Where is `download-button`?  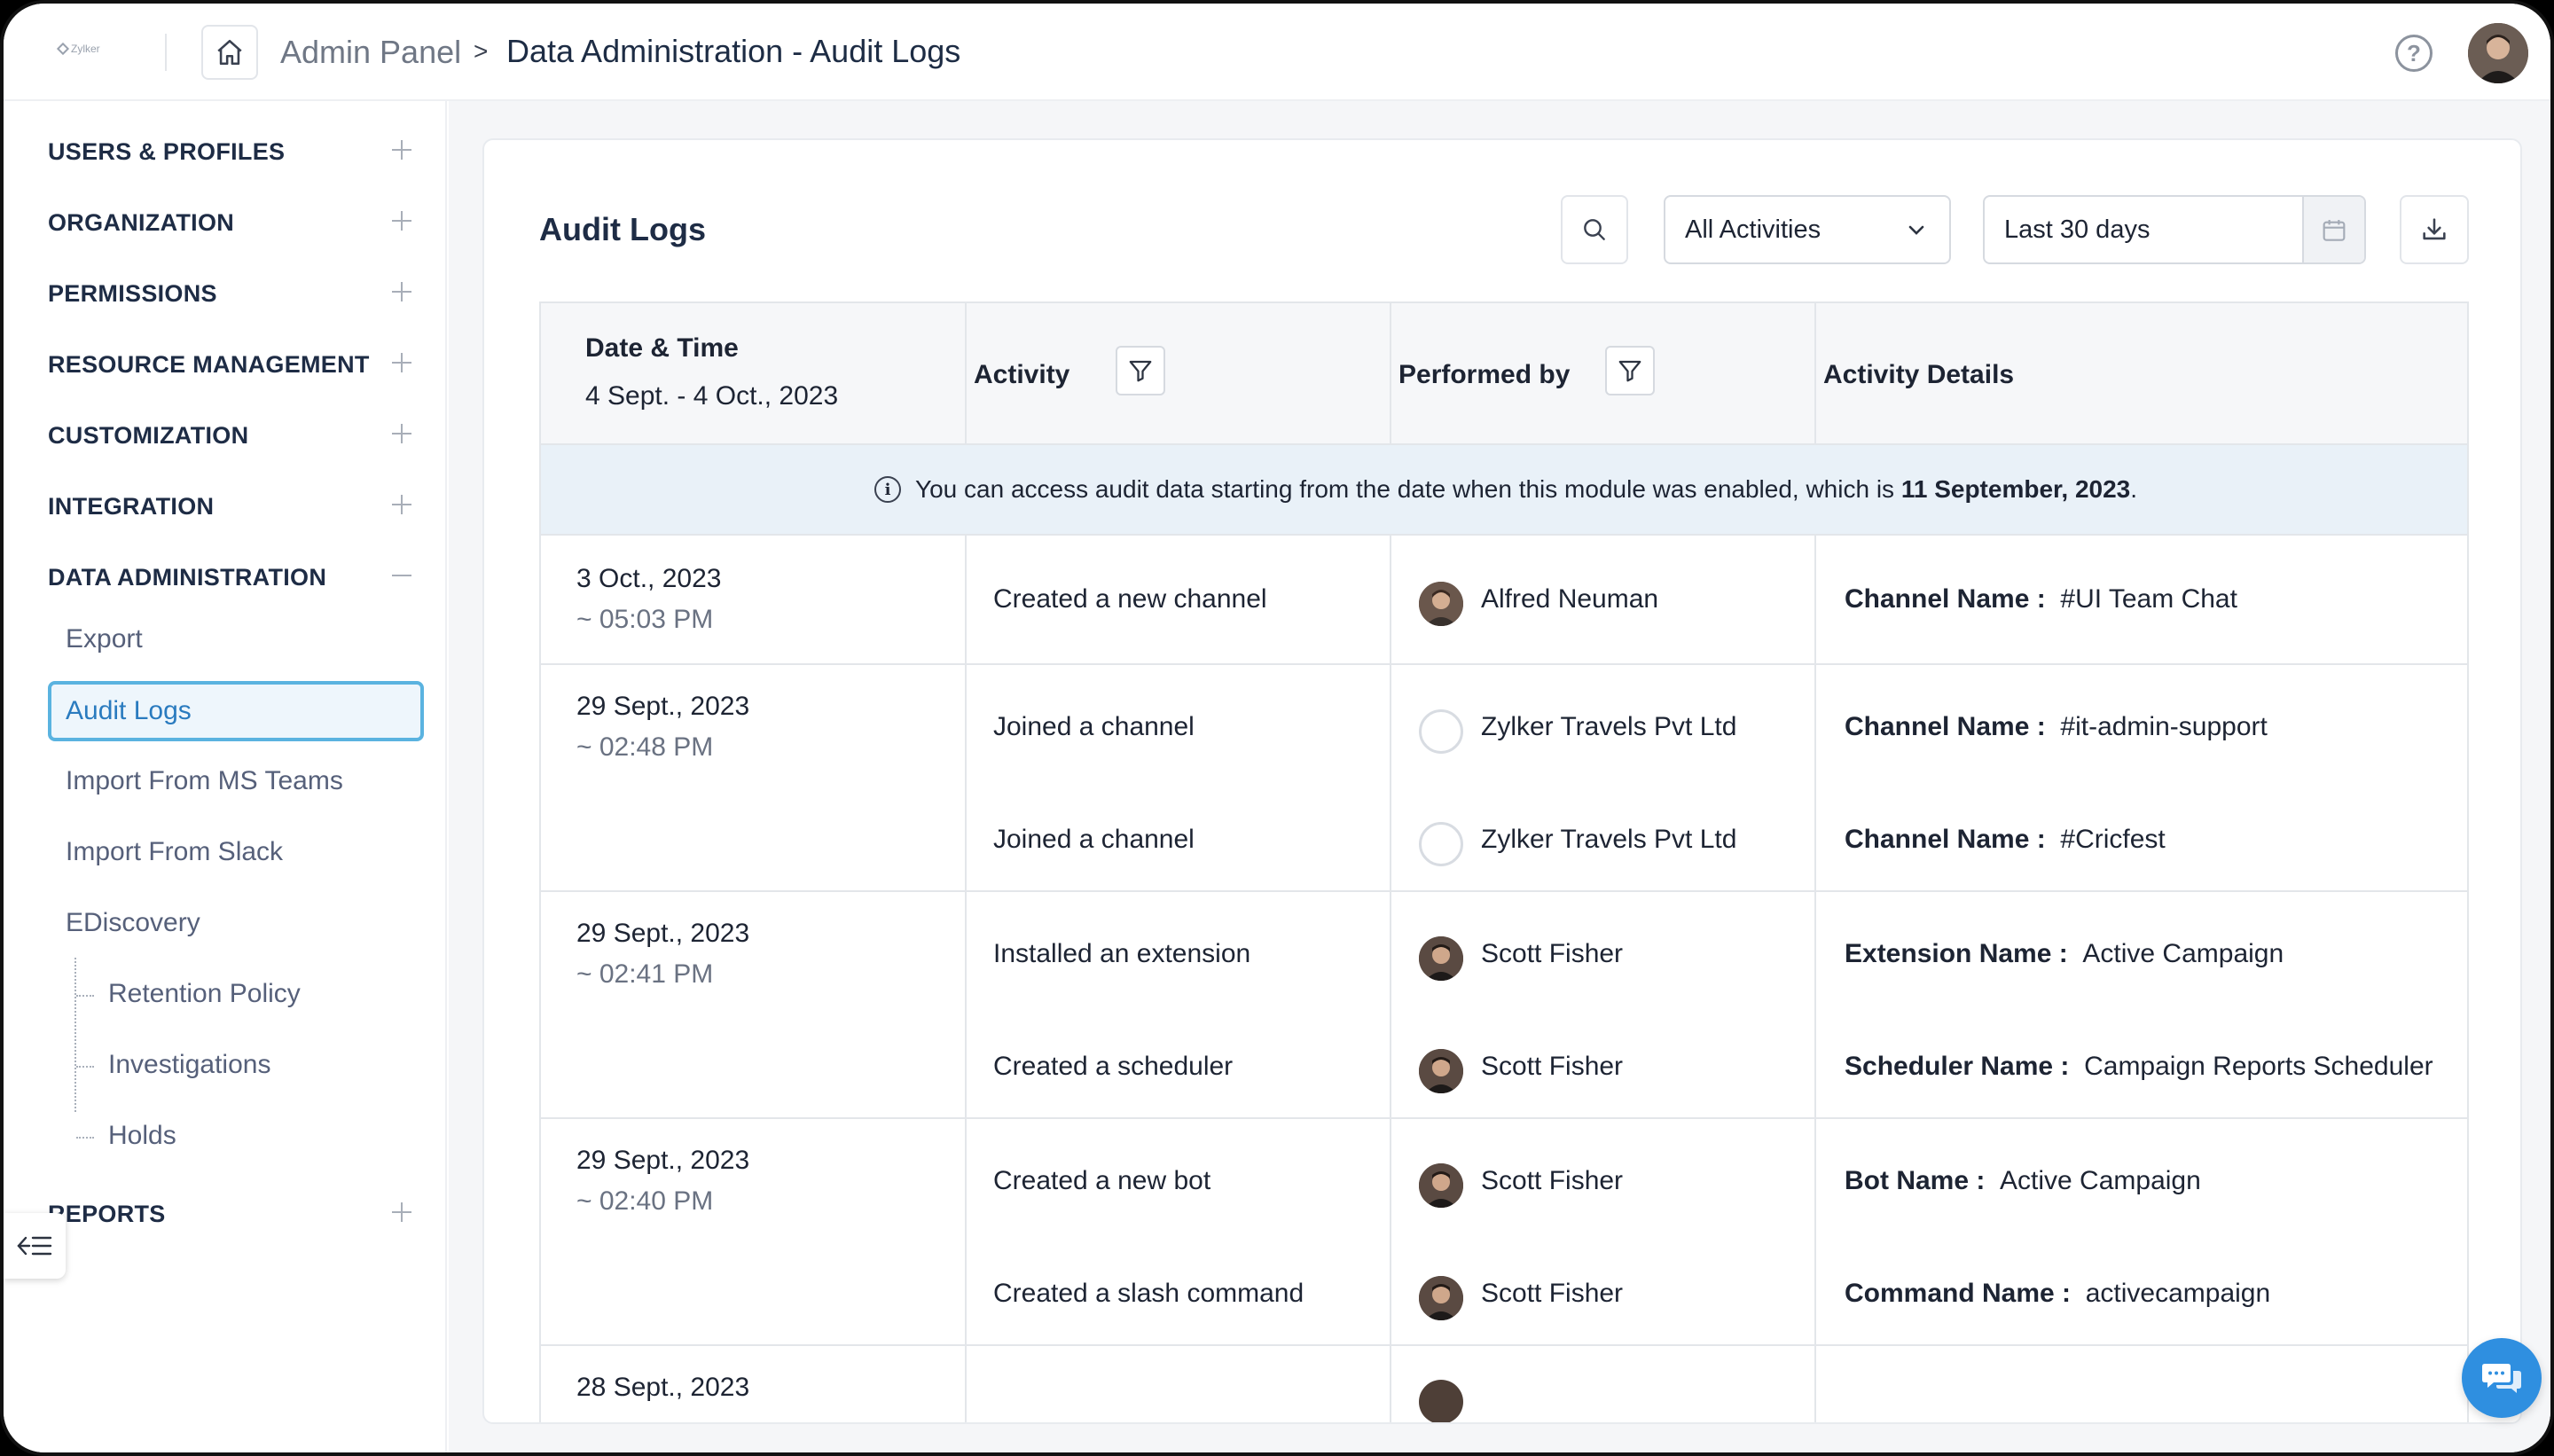
download-button is located at coordinates (2434, 229).